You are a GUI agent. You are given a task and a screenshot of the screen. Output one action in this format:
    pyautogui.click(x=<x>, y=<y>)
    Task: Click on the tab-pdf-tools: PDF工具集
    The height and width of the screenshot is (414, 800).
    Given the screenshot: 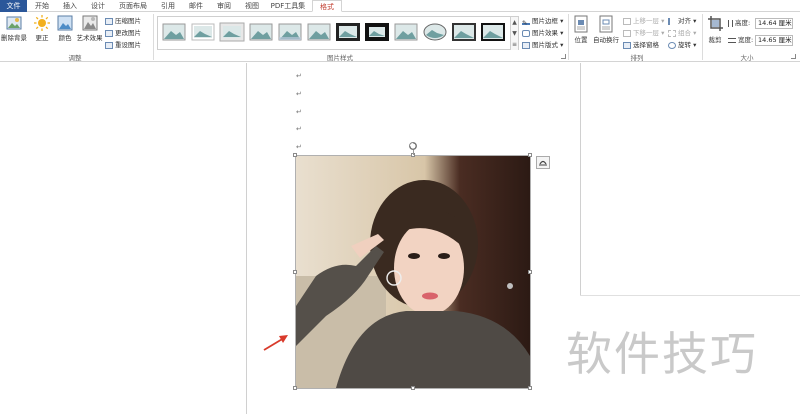 What is the action you would take?
    pyautogui.click(x=288, y=6)
    